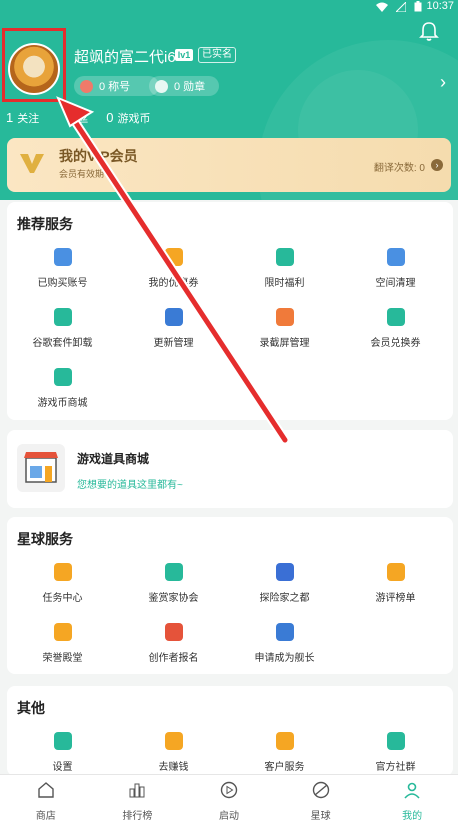 The width and height of the screenshot is (458, 820). I want to click on coins-stat: 0 游戏币, so click(128, 118).